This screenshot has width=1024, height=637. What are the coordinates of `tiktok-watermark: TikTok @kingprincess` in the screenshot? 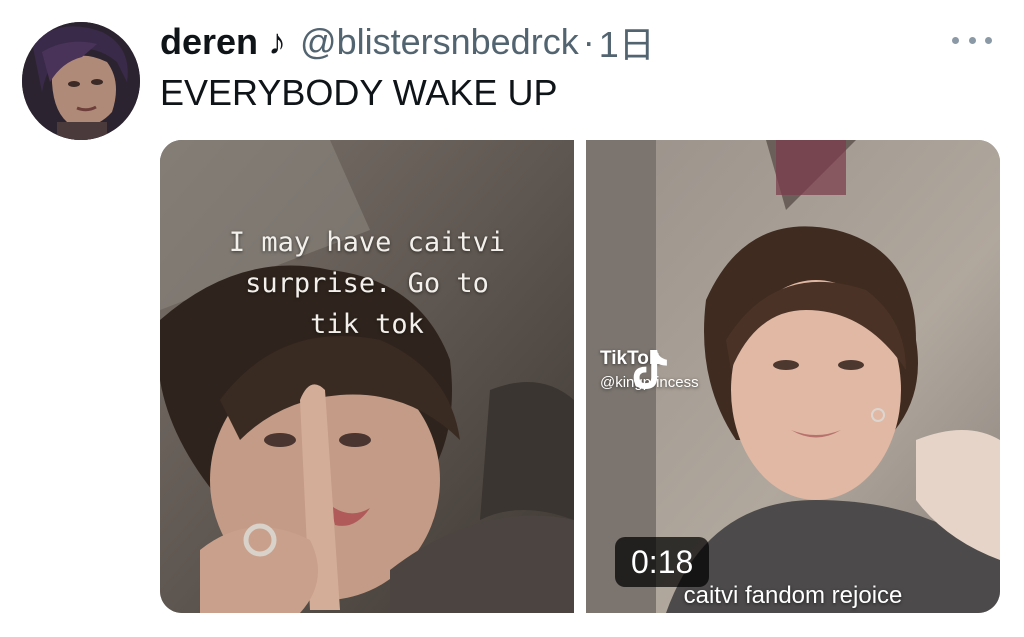 It's located at (649, 369).